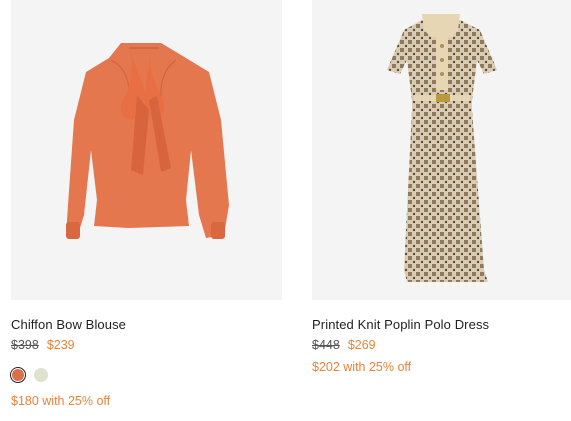 The height and width of the screenshot is (421, 571). Describe the element at coordinates (146, 324) in the screenshot. I see `product-name: Chiffon Bow Blouse` at that location.